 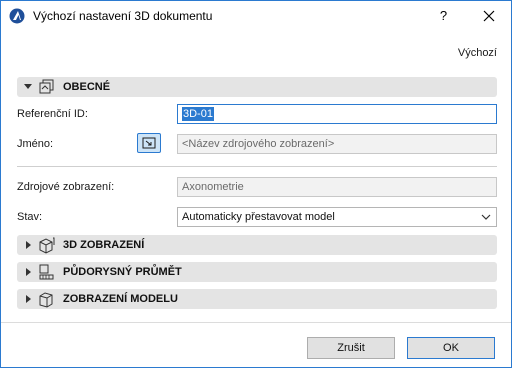 I want to click on status-select: Automaticky přestavovat model, so click(x=337, y=217).